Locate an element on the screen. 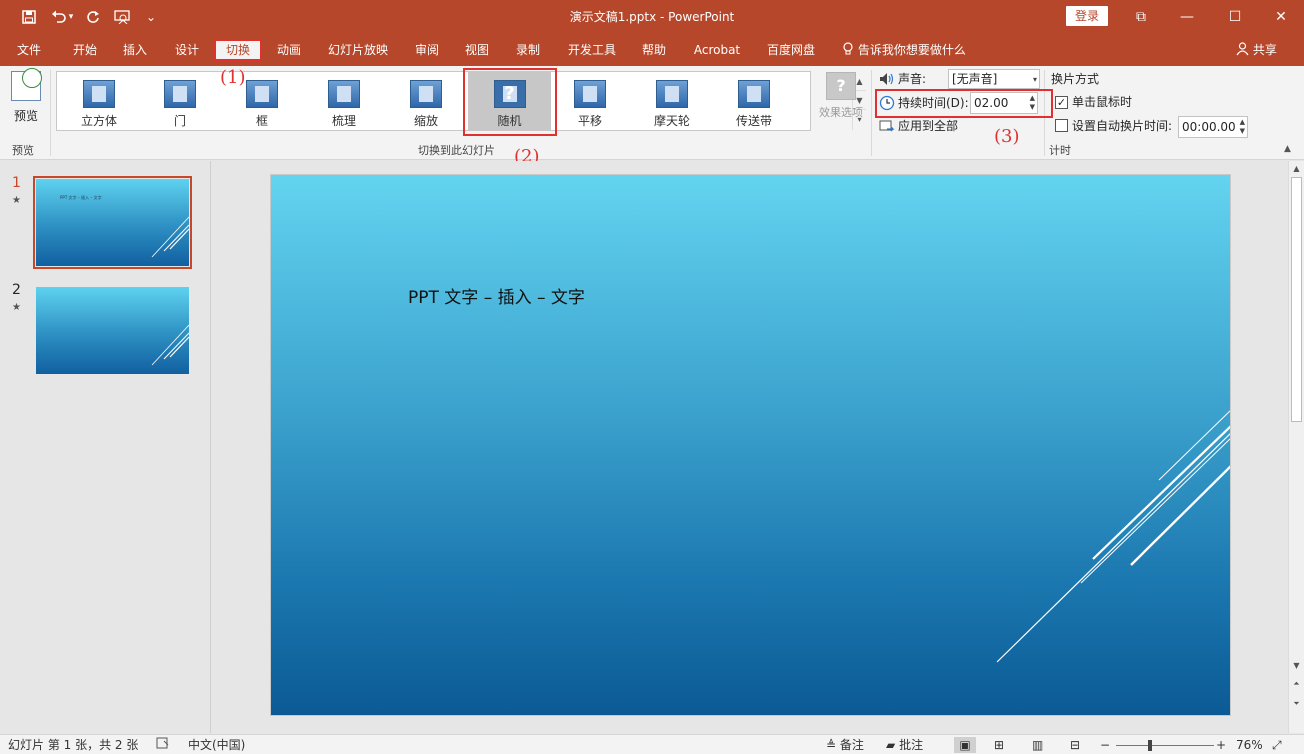 This screenshot has width=1304, height=754. minimize-button: — is located at coordinates (1187, 16).